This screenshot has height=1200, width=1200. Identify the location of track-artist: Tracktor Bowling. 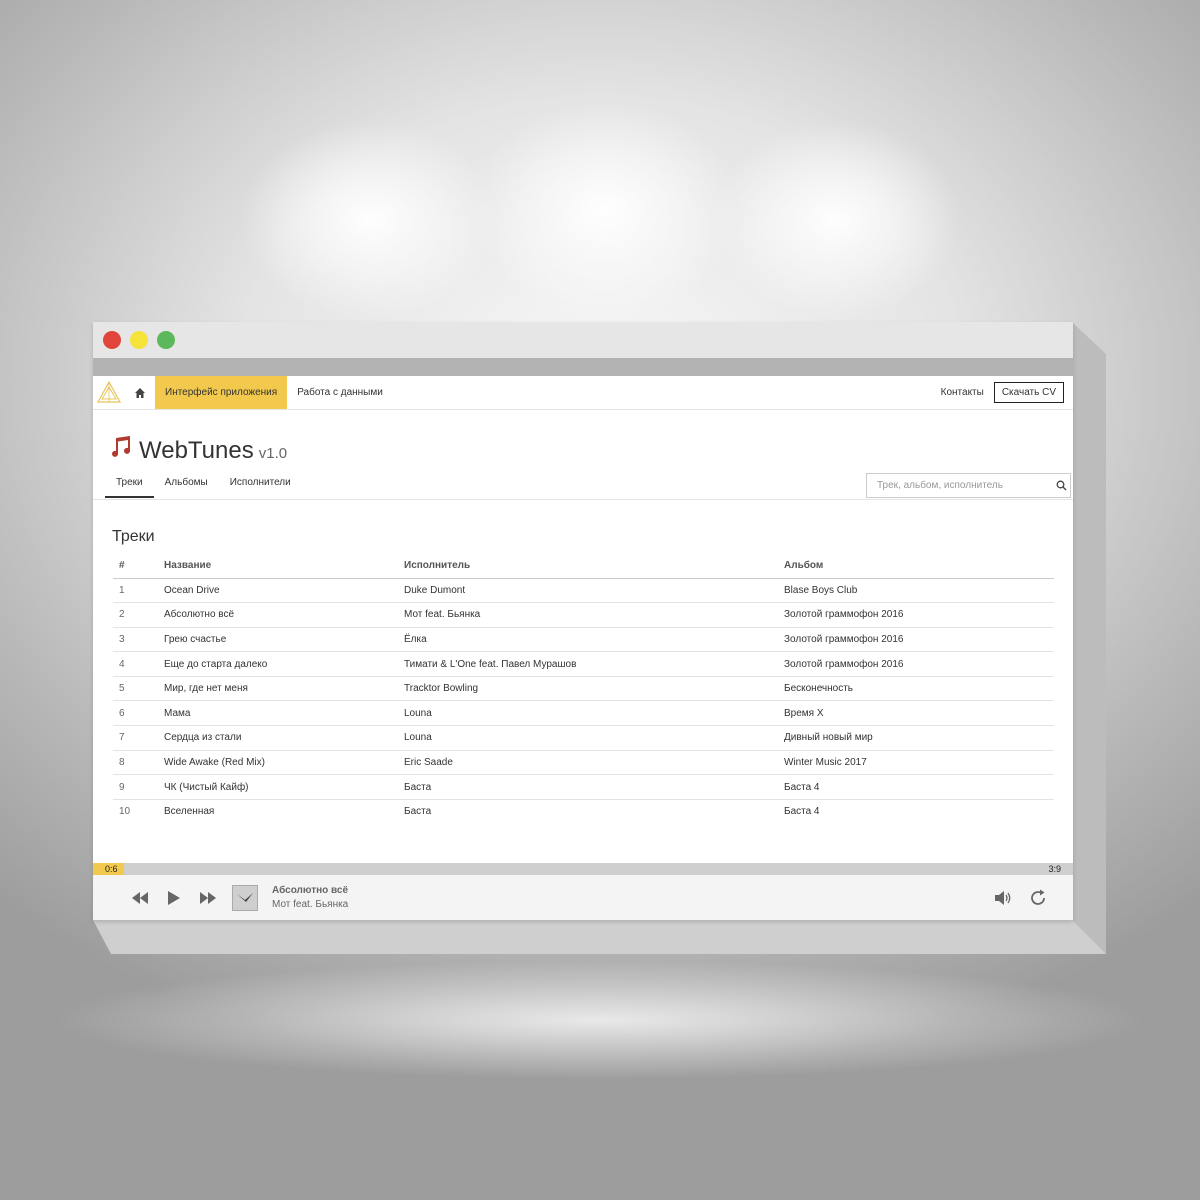
(588, 689).